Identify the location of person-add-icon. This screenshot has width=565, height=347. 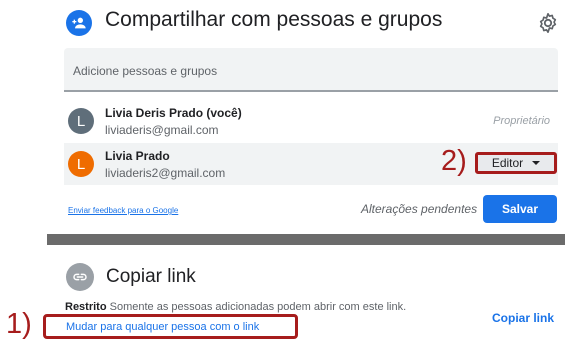
(79, 23).